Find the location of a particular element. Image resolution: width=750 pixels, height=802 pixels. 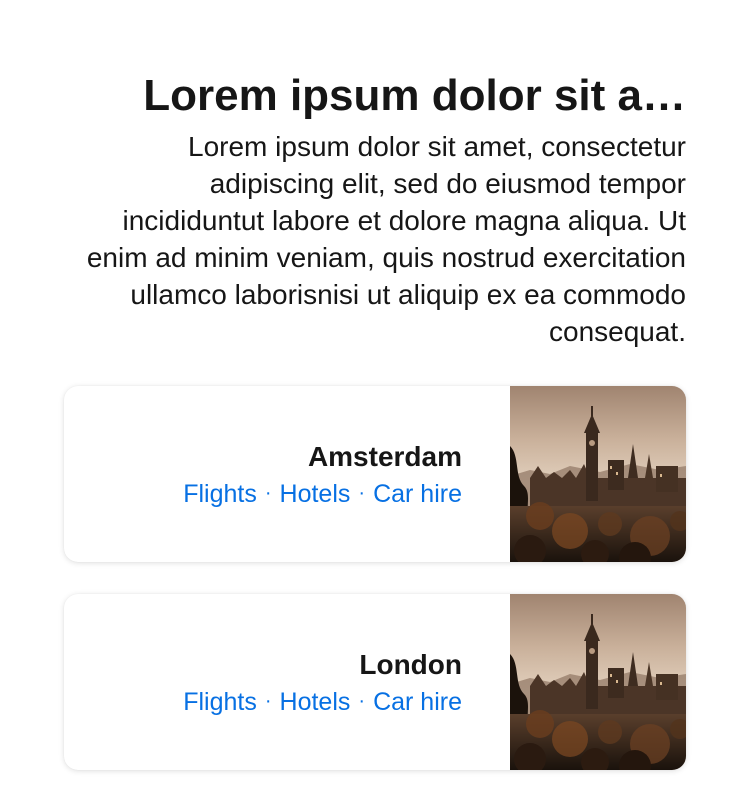

card-title: London is located at coordinates (410, 664).